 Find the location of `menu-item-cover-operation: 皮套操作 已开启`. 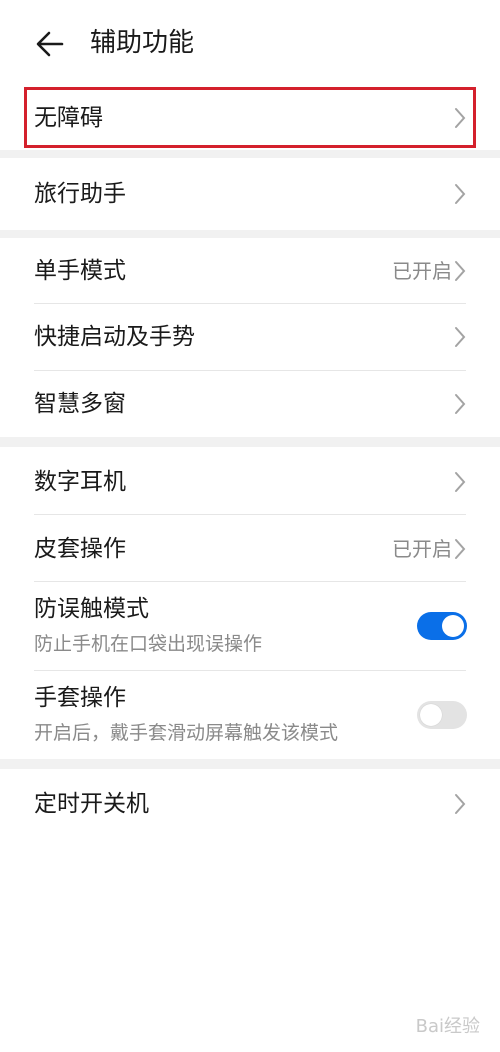

menu-item-cover-operation: 皮套操作 已开启 is located at coordinates (250, 548).